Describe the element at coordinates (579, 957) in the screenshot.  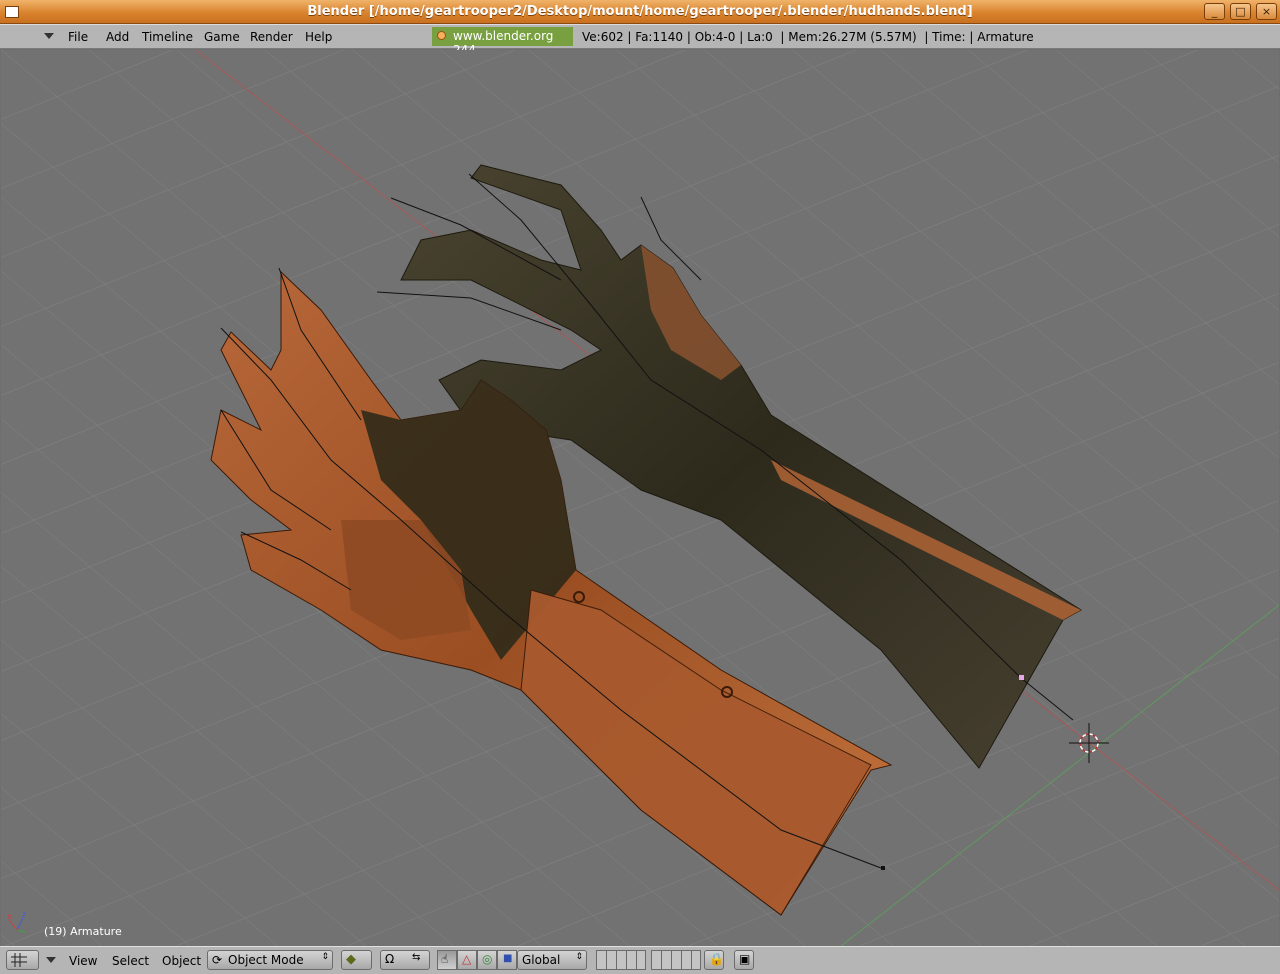
I see `orientation-dropdown-icon: ⇕` at that location.